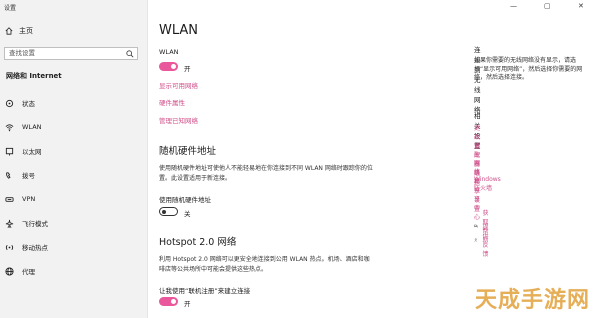 This screenshot has width=596, height=318. I want to click on show-available-networks-link: 显示可用网络, so click(178, 85).